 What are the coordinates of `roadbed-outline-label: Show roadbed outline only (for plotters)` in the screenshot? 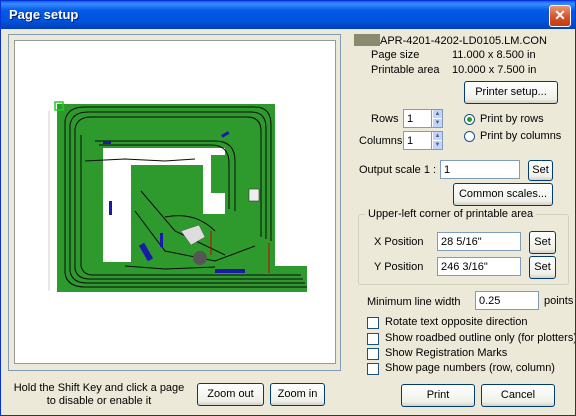 It's located at (480, 338).